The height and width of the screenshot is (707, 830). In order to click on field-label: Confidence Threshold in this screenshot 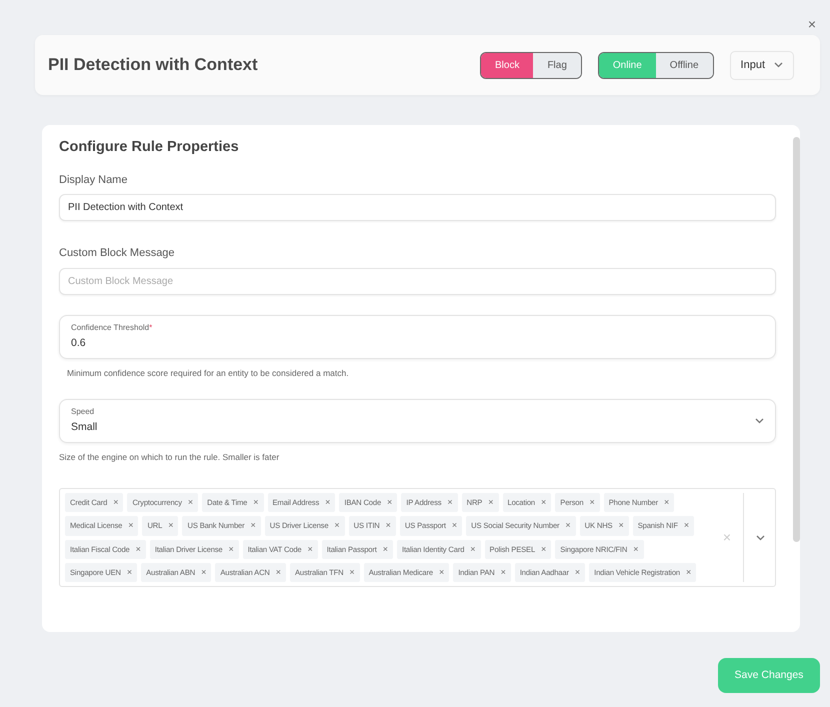, I will do `click(110, 327)`.